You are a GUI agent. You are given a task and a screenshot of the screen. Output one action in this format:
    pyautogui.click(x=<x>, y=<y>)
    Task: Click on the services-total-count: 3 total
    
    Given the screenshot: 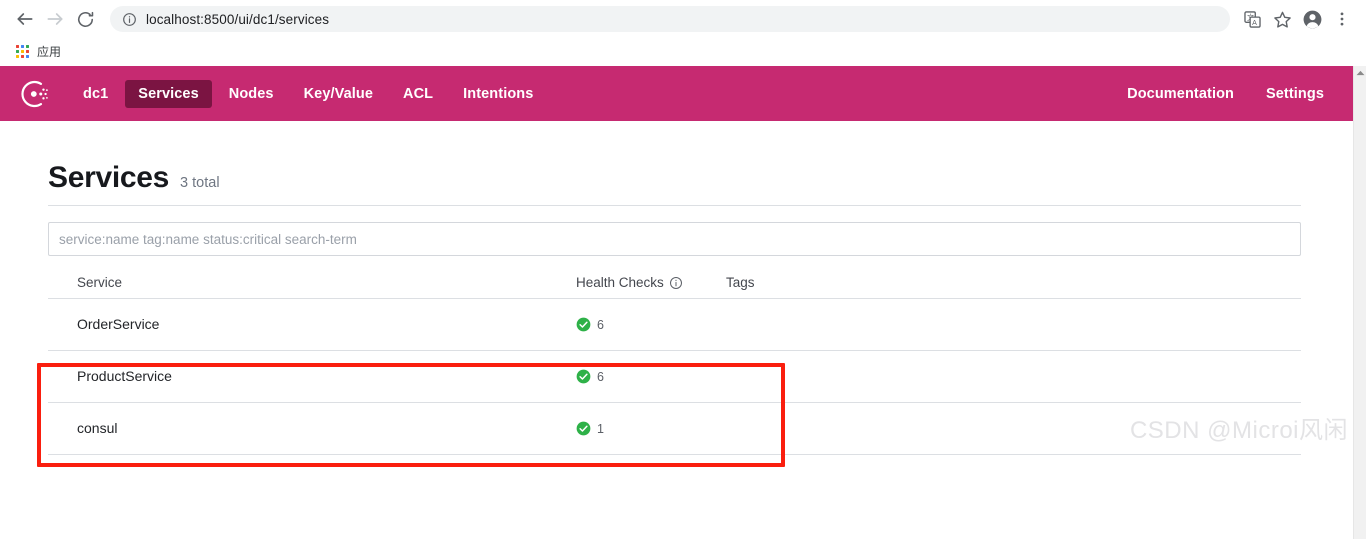 What is the action you would take?
    pyautogui.click(x=200, y=183)
    